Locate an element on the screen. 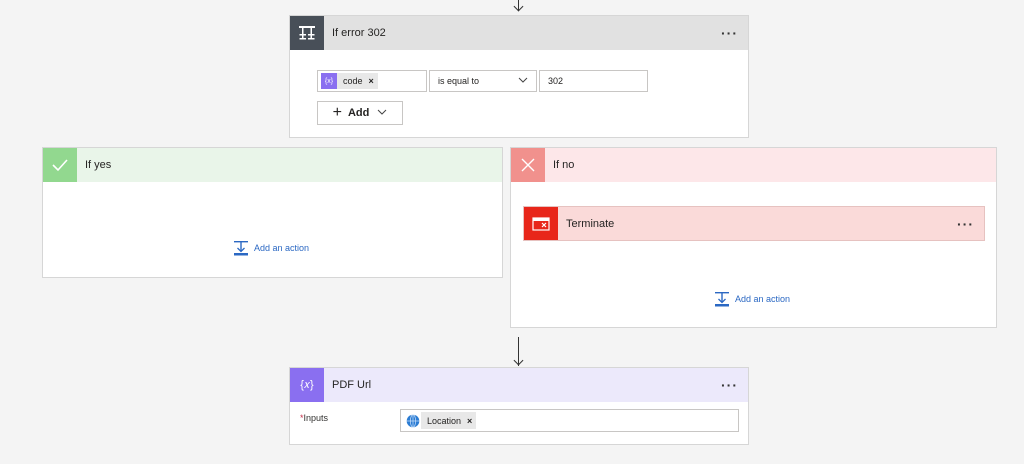 Image resolution: width=1024 pixels, height=464 pixels. condition-header: If error 302 ··· is located at coordinates (519, 33).